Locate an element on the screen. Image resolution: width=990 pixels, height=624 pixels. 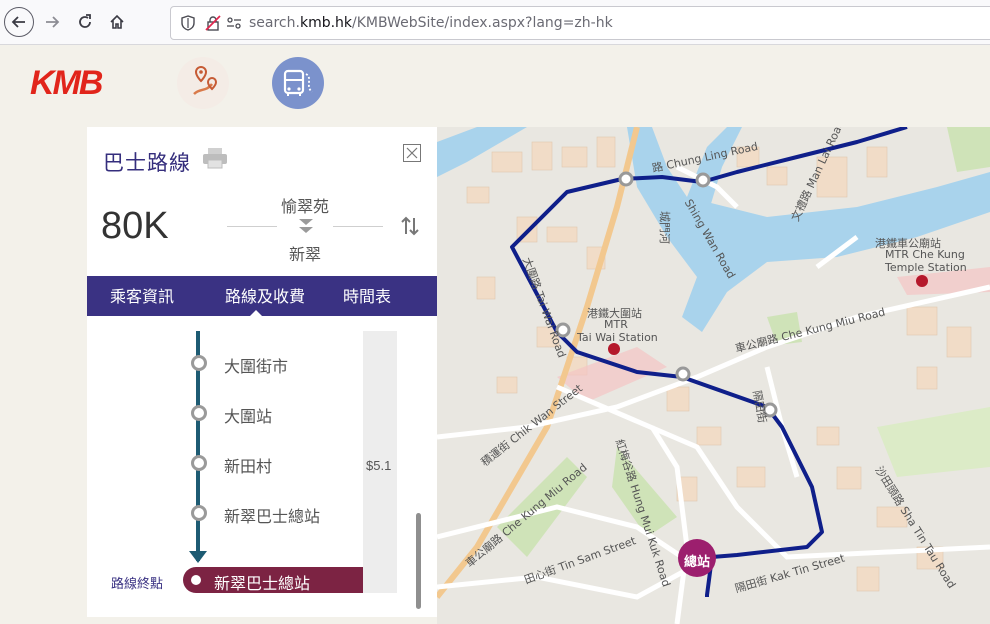
terminal-stop-marker is located at coordinates (196, 580).